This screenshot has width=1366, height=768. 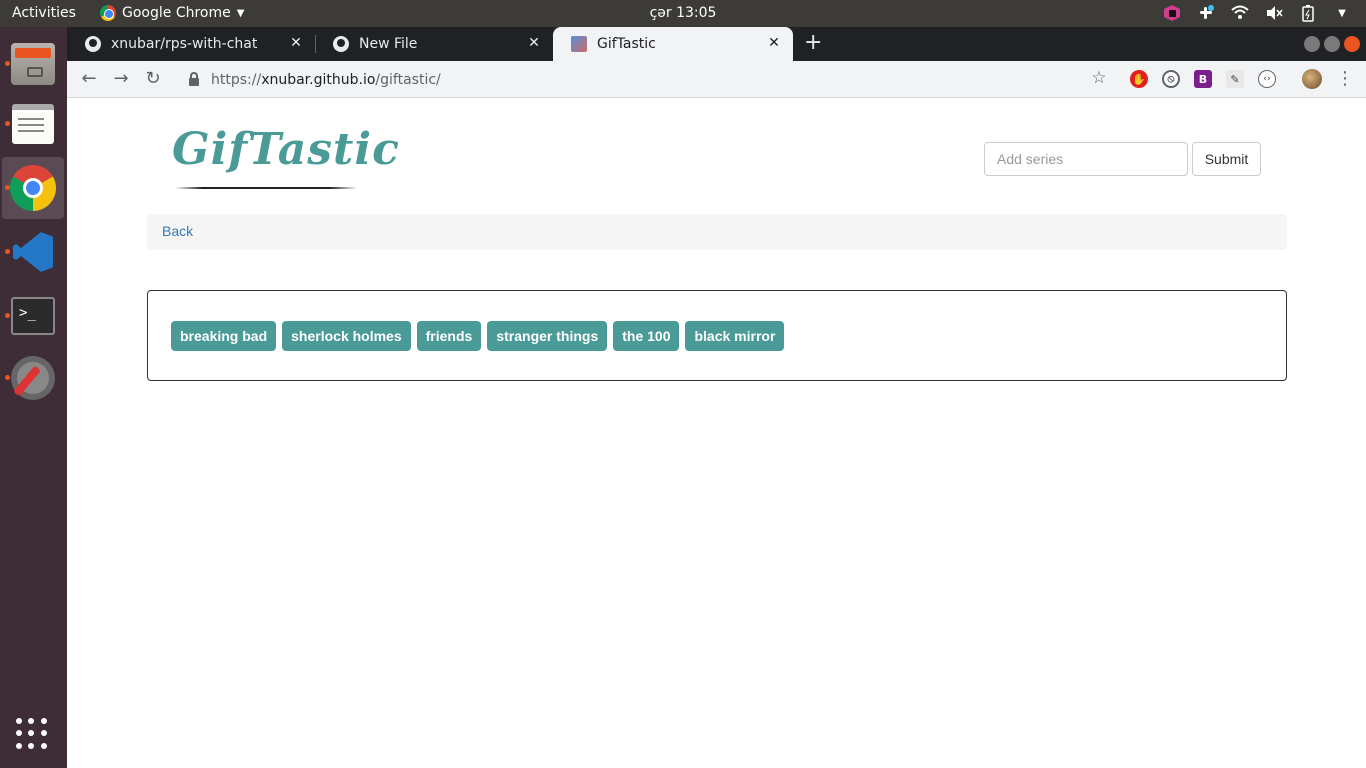 I want to click on profile-avatar, so click(x=1312, y=79).